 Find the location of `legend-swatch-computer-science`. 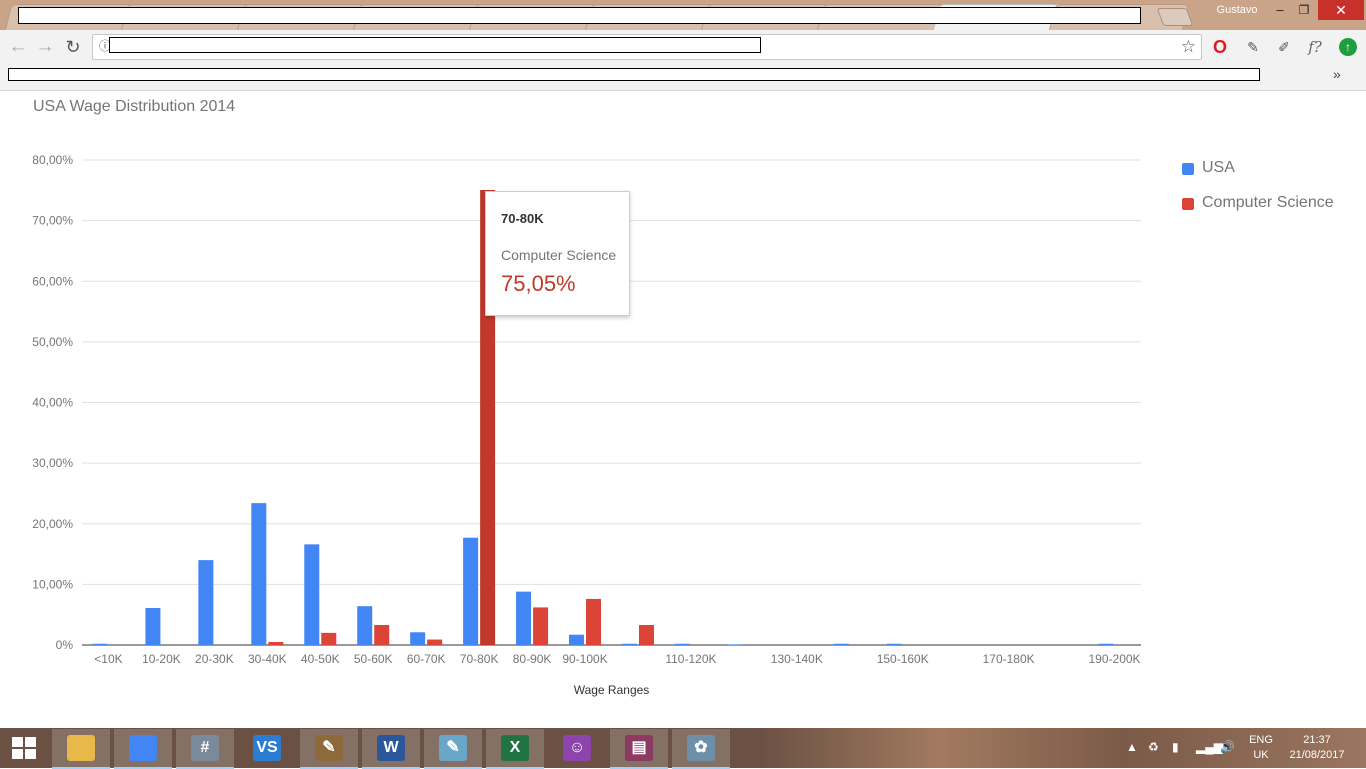

legend-swatch-computer-science is located at coordinates (1188, 204).